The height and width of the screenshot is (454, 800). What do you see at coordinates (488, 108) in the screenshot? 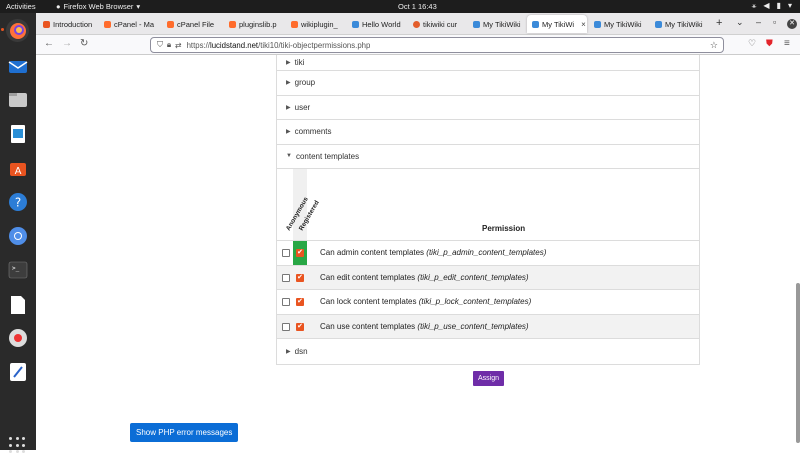
I see `group-row-user: ▶ user` at bounding box center [488, 108].